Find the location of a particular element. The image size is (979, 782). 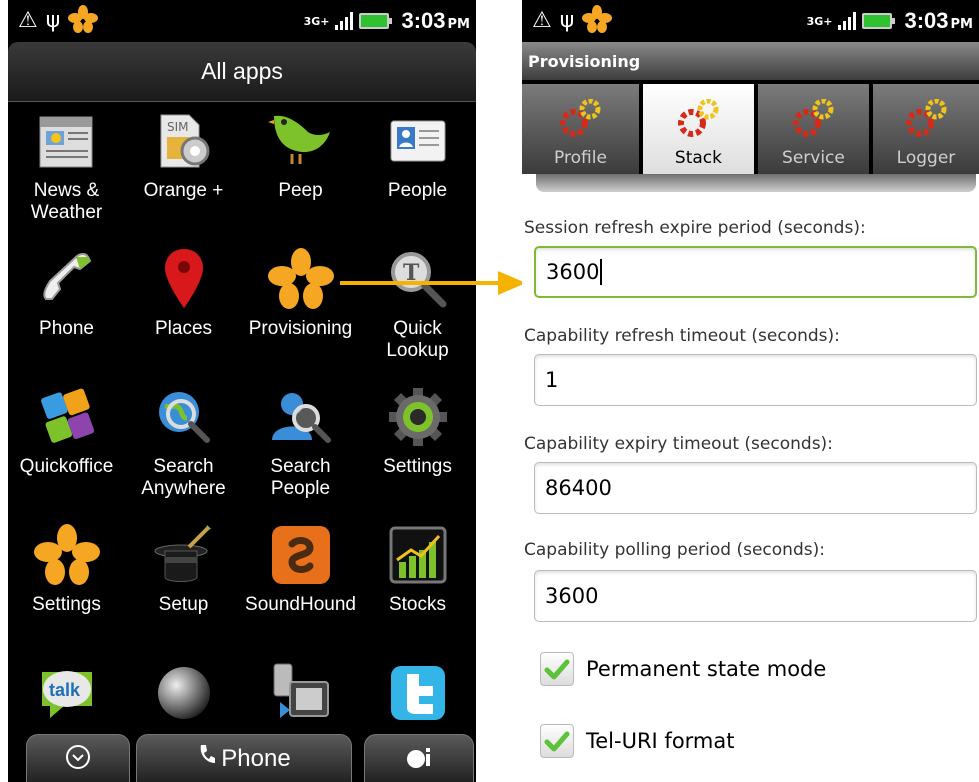

bottom-dock: Phone is located at coordinates (242, 755).